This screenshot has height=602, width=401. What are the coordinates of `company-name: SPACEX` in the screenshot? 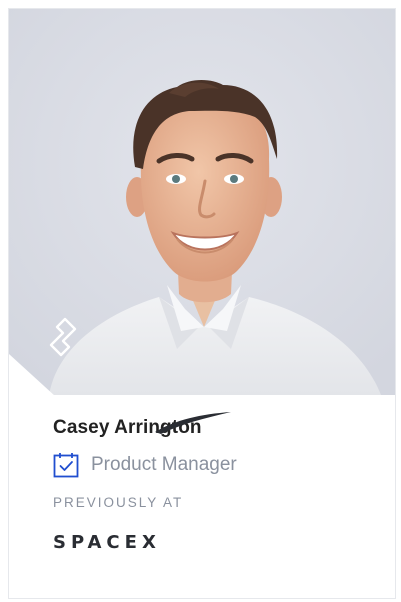 It's located at (107, 542).